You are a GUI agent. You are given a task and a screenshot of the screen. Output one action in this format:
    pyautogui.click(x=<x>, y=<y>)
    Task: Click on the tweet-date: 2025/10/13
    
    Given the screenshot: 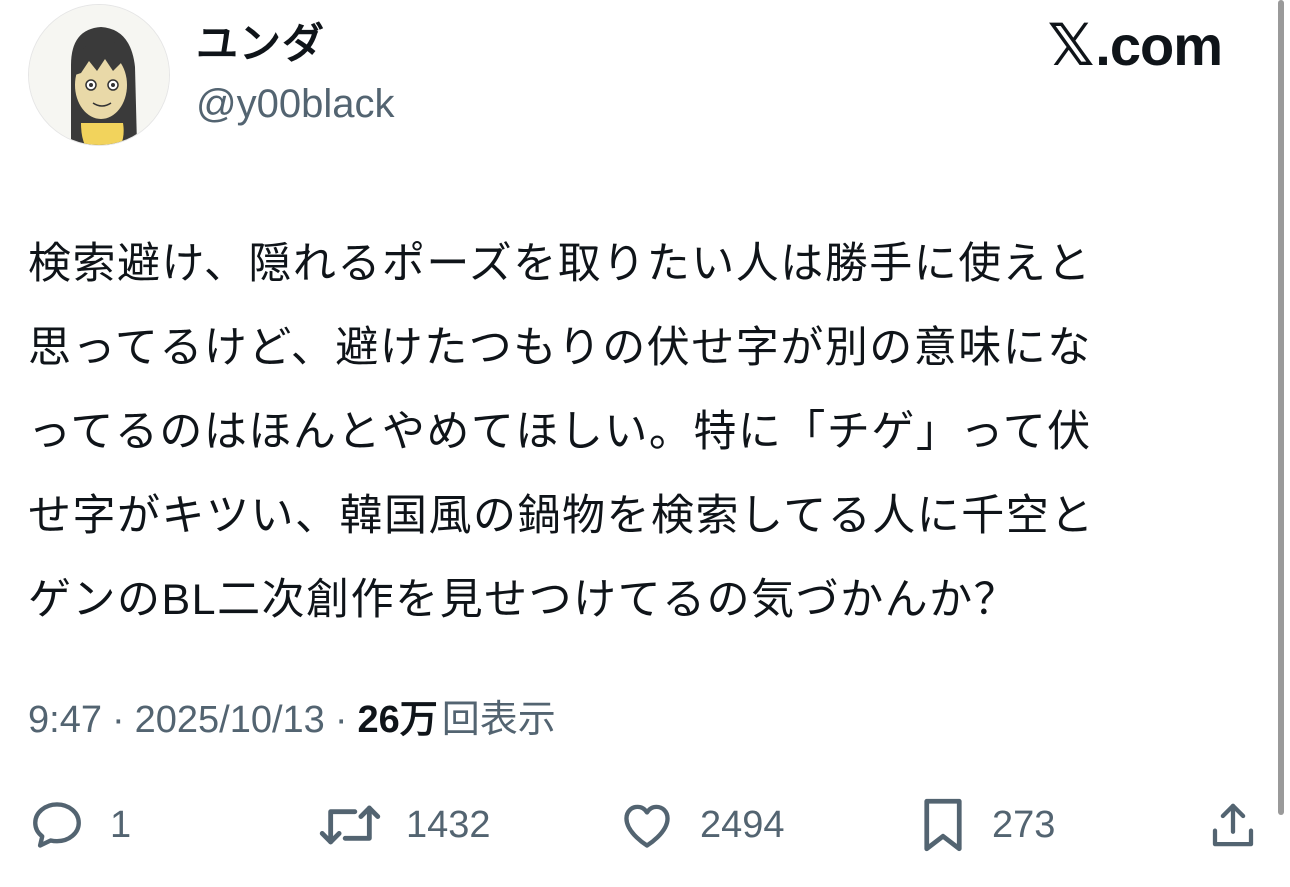 What is the action you would take?
    pyautogui.click(x=230, y=720)
    